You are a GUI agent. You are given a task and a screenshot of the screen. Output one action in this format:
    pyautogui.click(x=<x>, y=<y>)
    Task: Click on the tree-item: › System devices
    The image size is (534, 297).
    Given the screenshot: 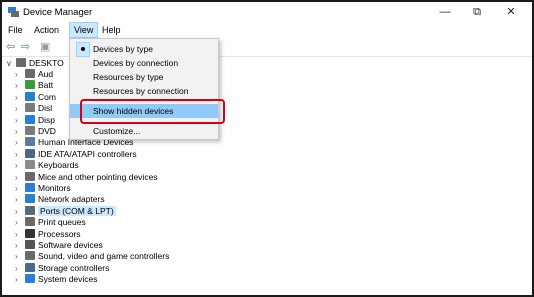 What is the action you would take?
    pyautogui.click(x=56, y=279)
    